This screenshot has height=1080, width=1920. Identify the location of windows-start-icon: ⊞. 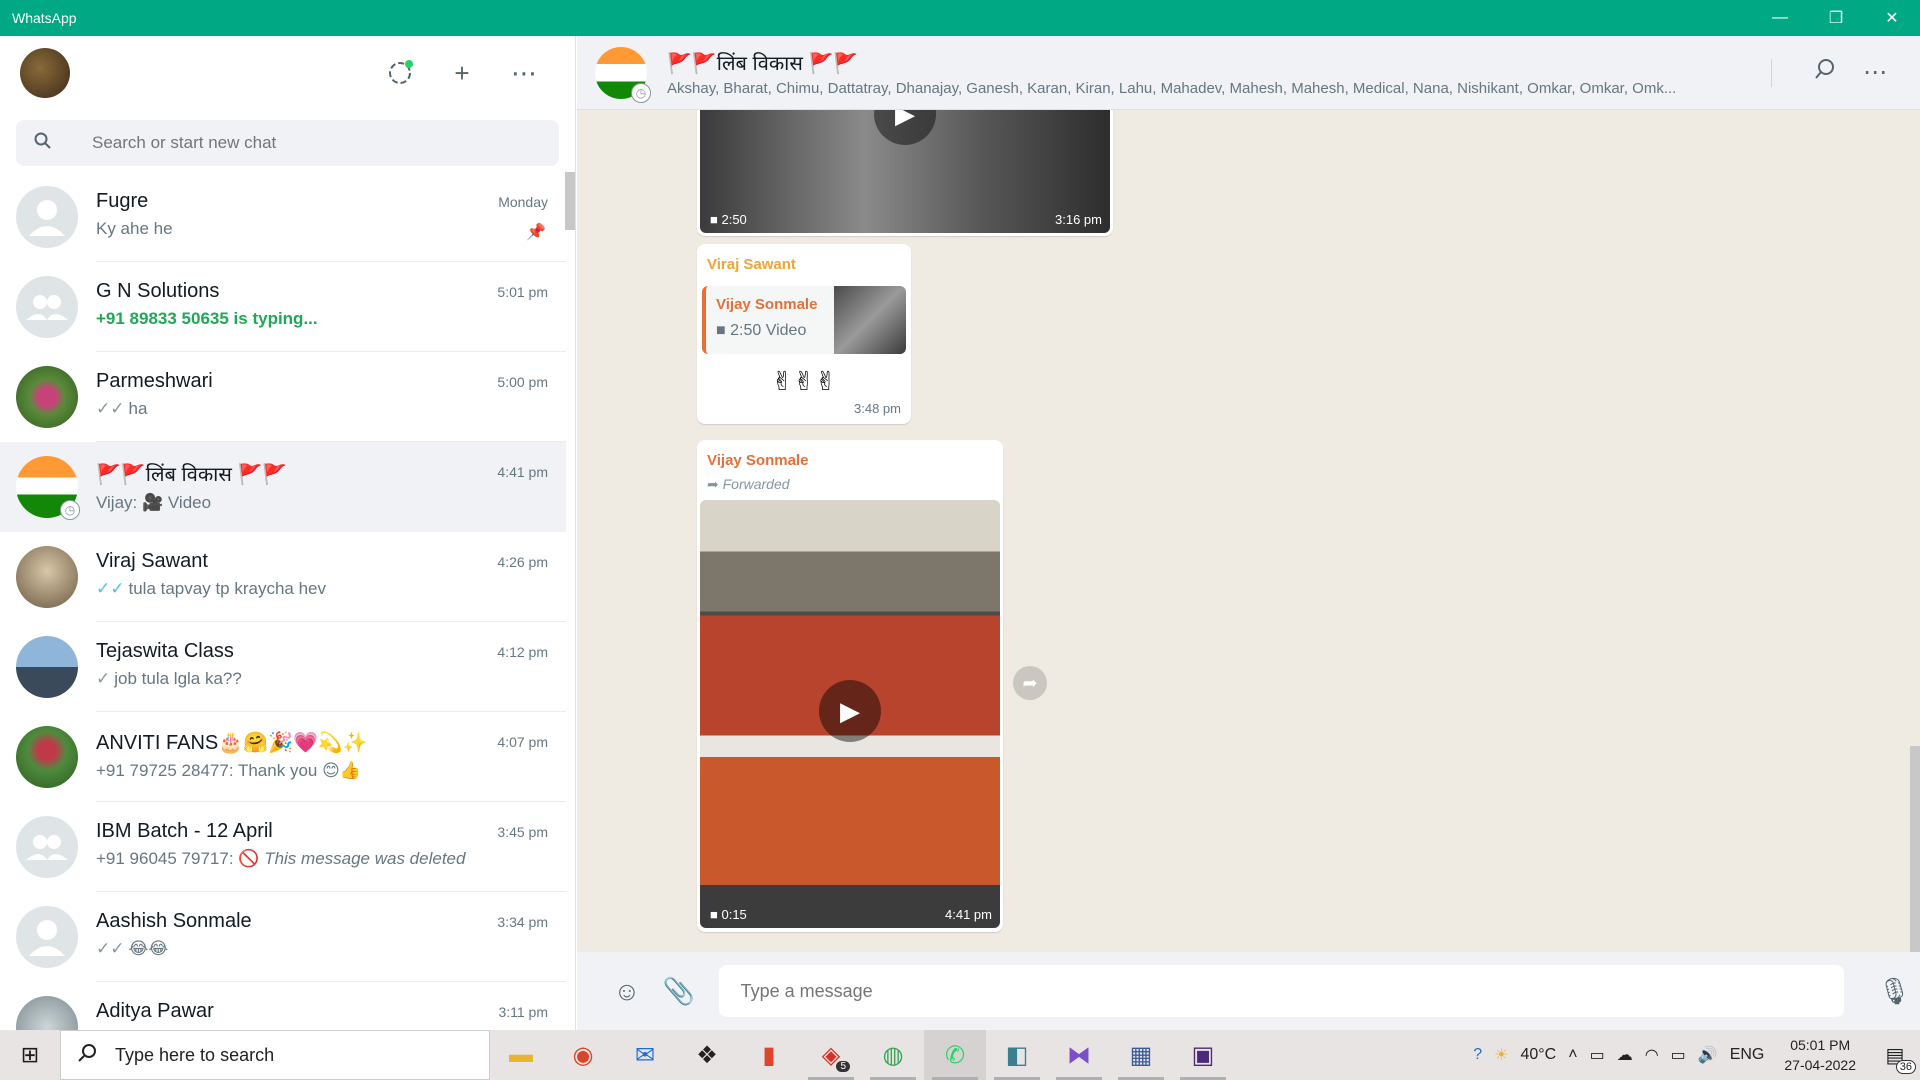
(30, 1055).